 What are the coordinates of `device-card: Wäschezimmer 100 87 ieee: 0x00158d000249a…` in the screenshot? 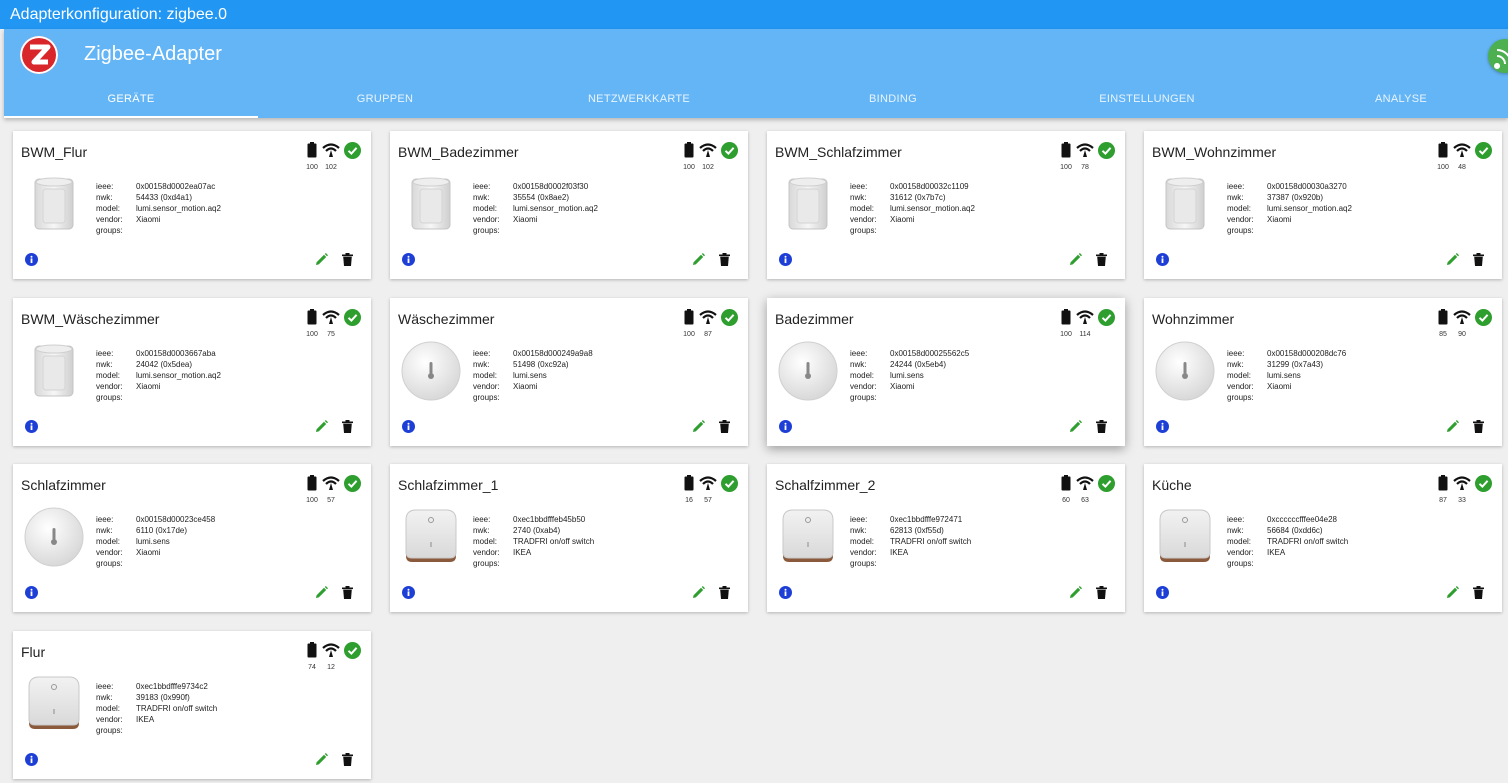 It's located at (569, 371).